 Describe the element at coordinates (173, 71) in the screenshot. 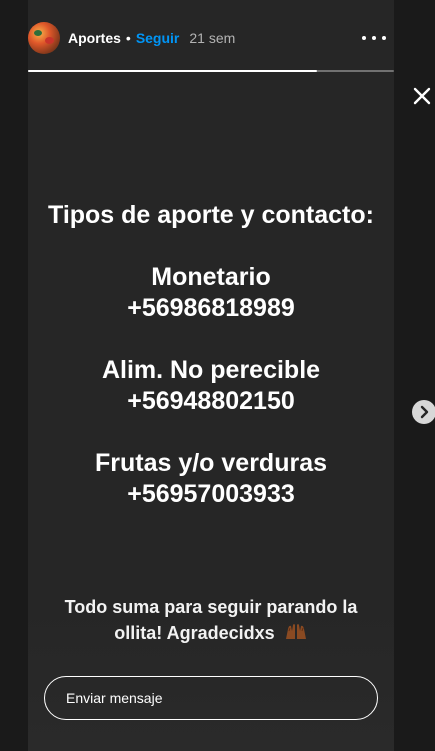

I see `story-progress-fill` at that location.